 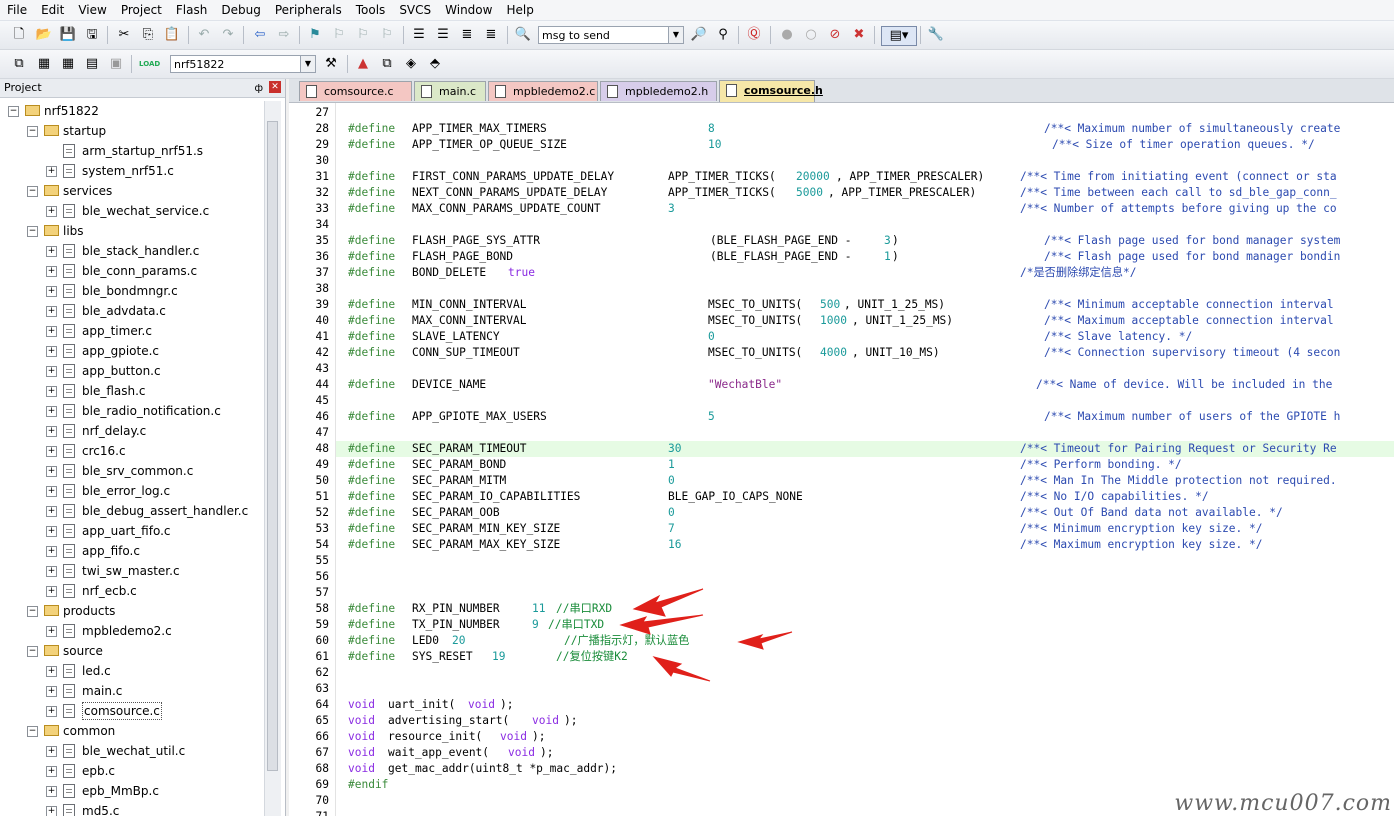 I want to click on target-combo: nrf51822 ▼, so click(x=243, y=64).